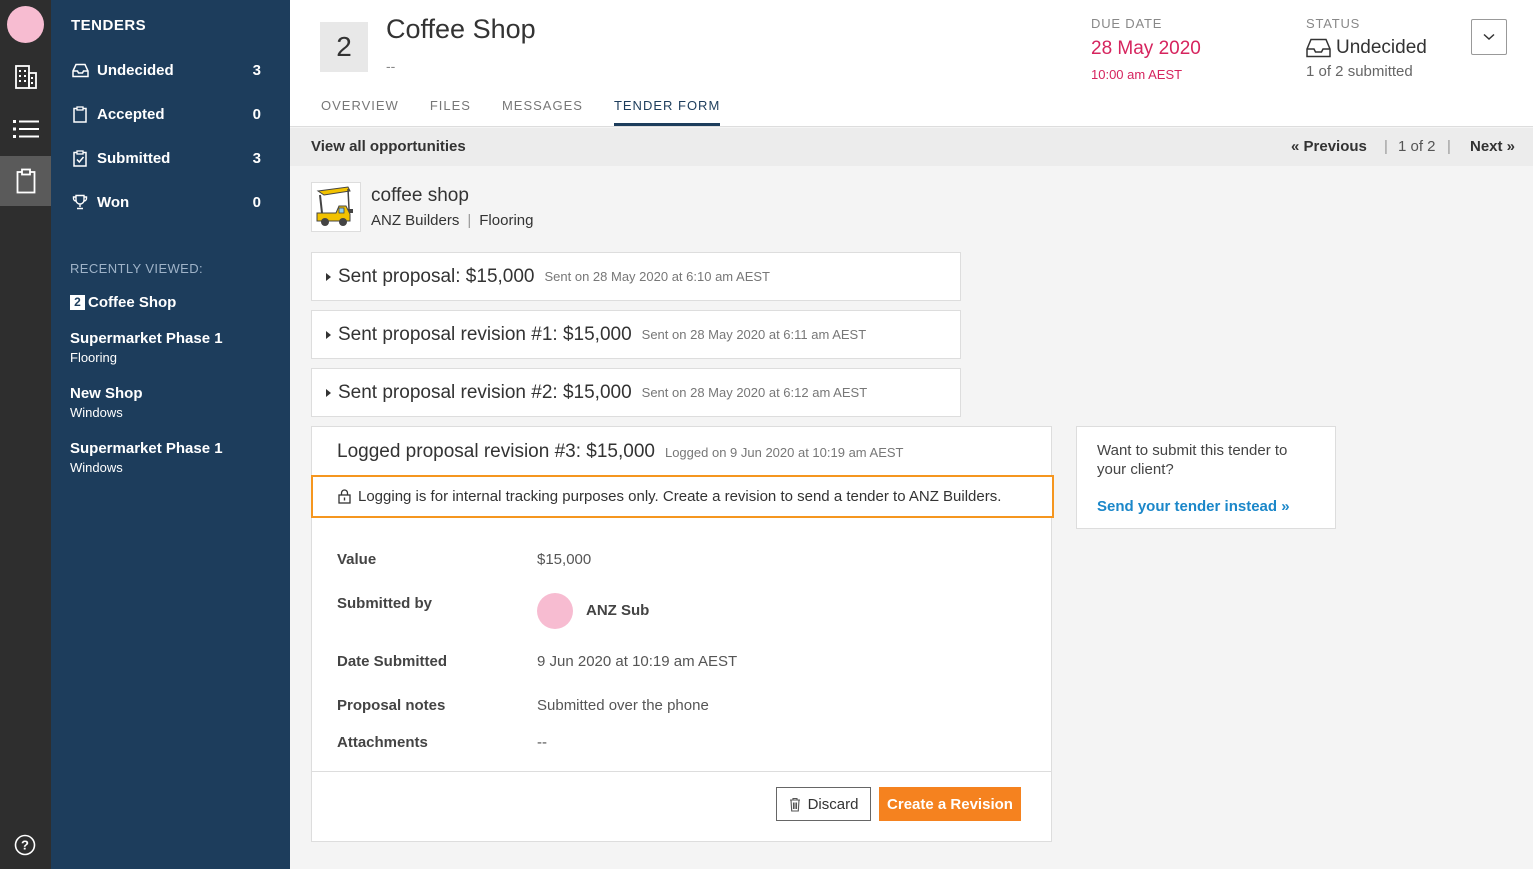 Image resolution: width=1533 pixels, height=869 pixels. What do you see at coordinates (132, 302) in the screenshot?
I see `recent-item-title: Coffee Shop` at bounding box center [132, 302].